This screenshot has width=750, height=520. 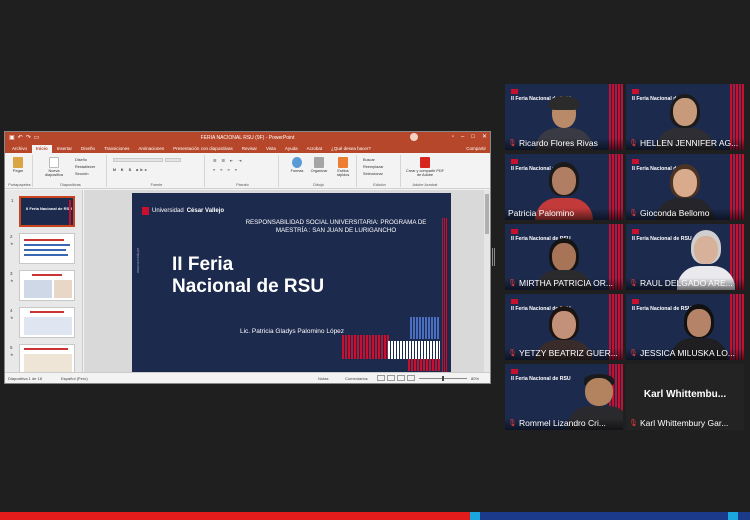 I want to click on font-size-select, so click(x=173, y=160).